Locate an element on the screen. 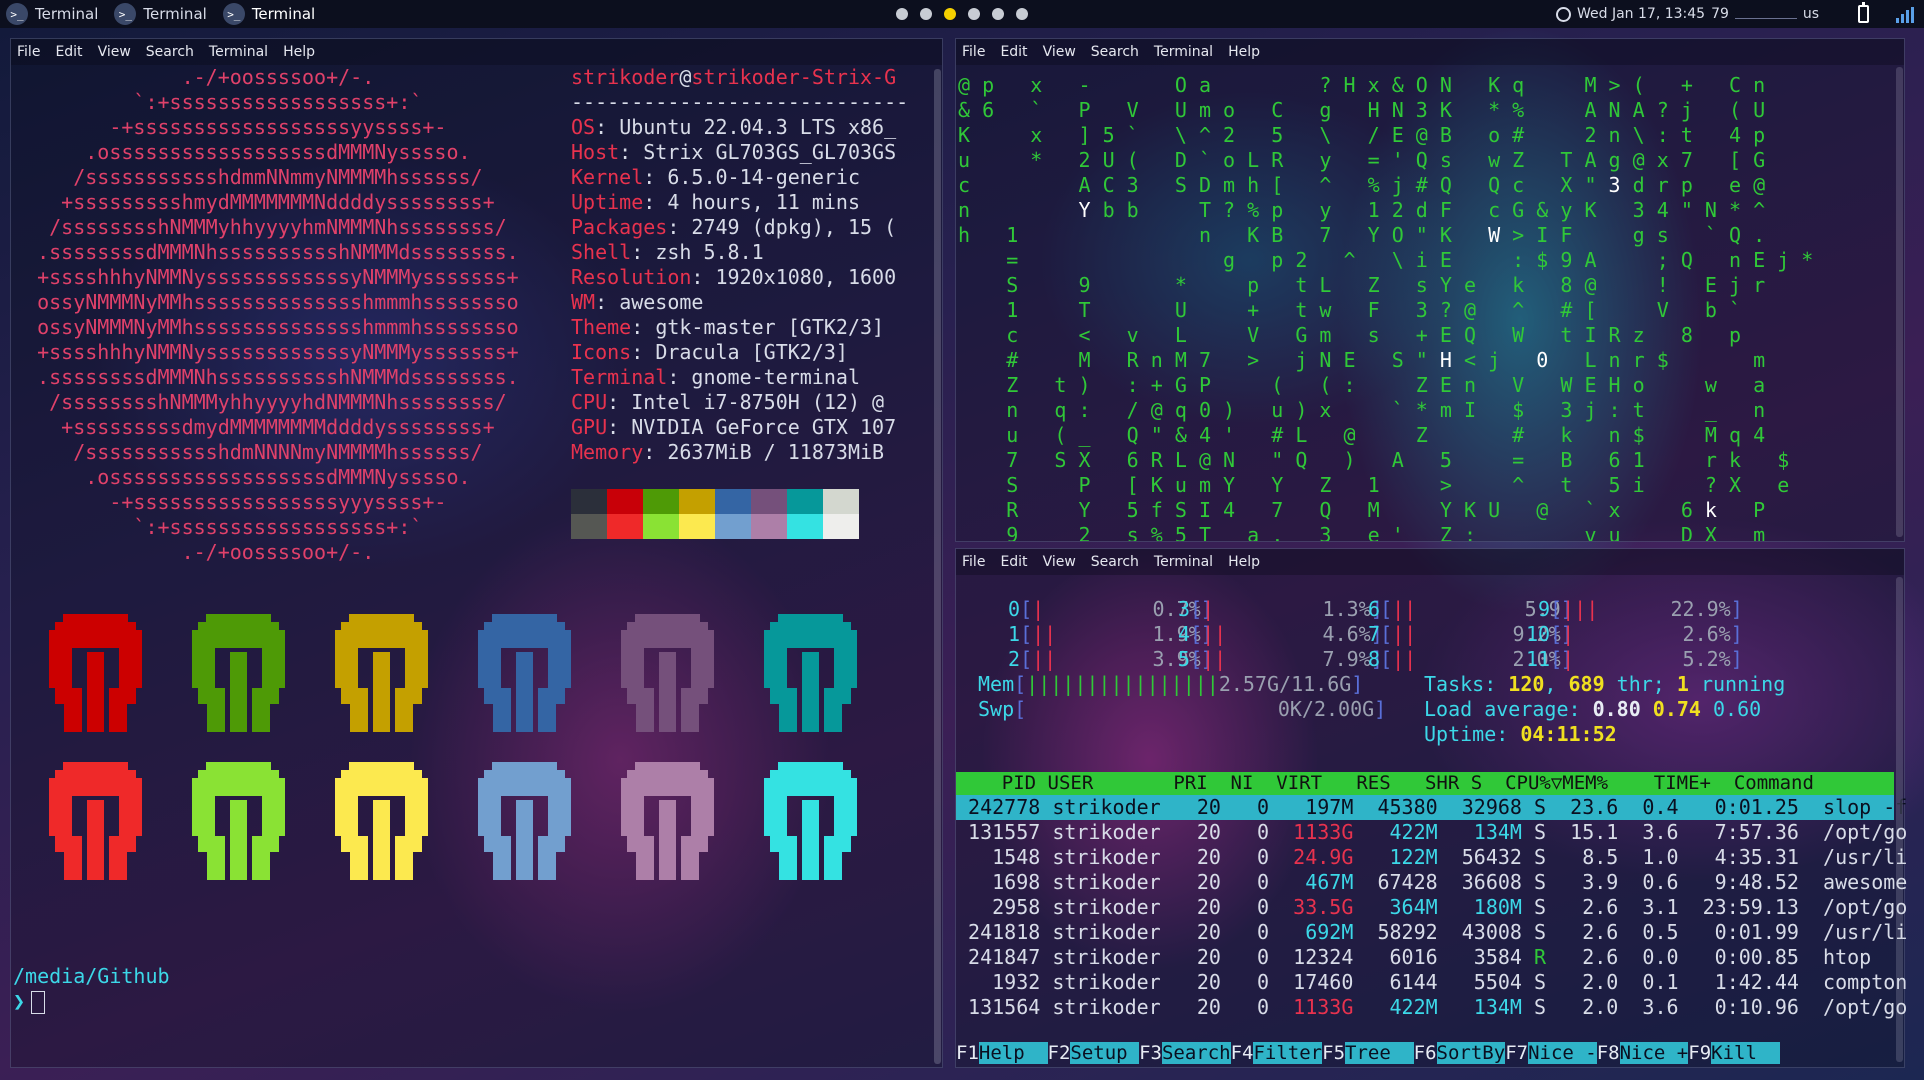 The width and height of the screenshot is (1924, 1080). mem-percent: 0.0 is located at coordinates (1660, 957).